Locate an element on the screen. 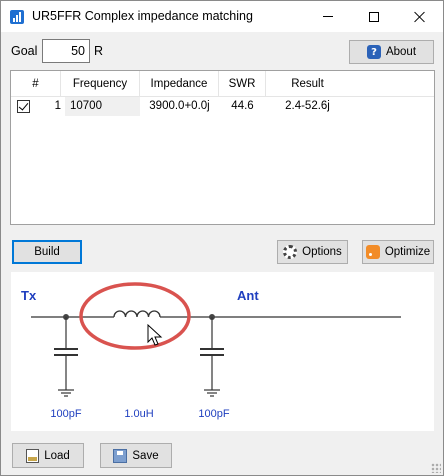 The image size is (444, 476). row-index: 1 is located at coordinates (57, 106).